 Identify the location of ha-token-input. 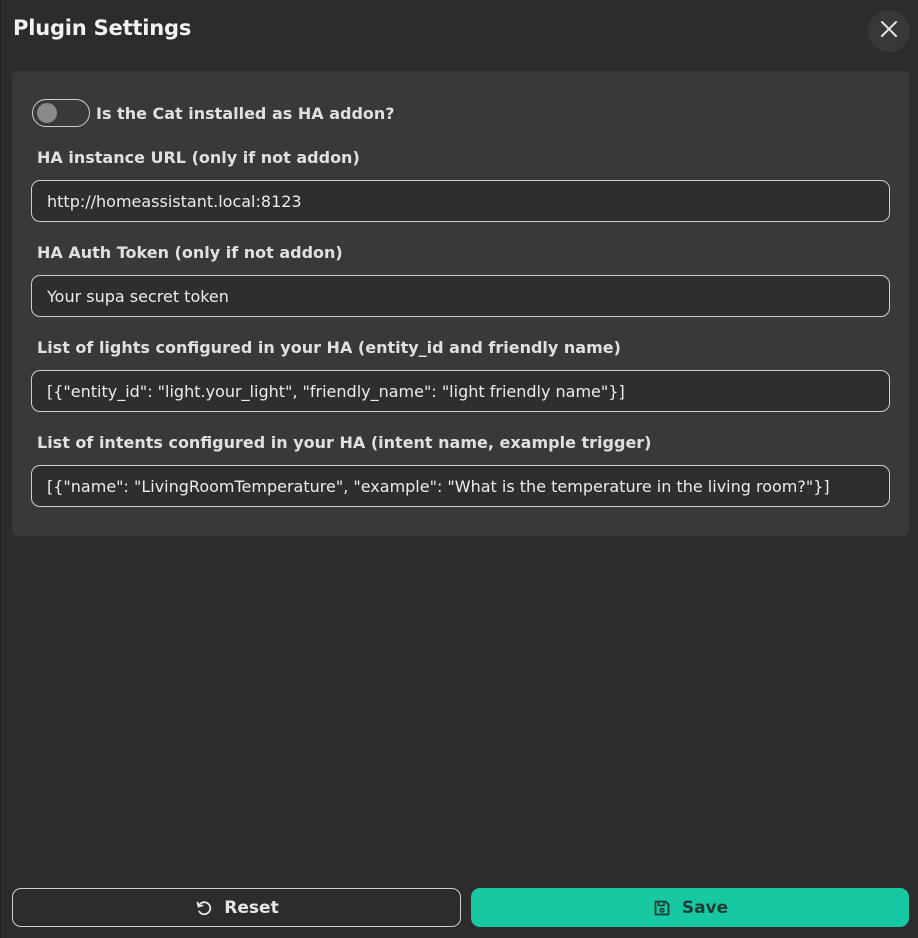
(460, 296).